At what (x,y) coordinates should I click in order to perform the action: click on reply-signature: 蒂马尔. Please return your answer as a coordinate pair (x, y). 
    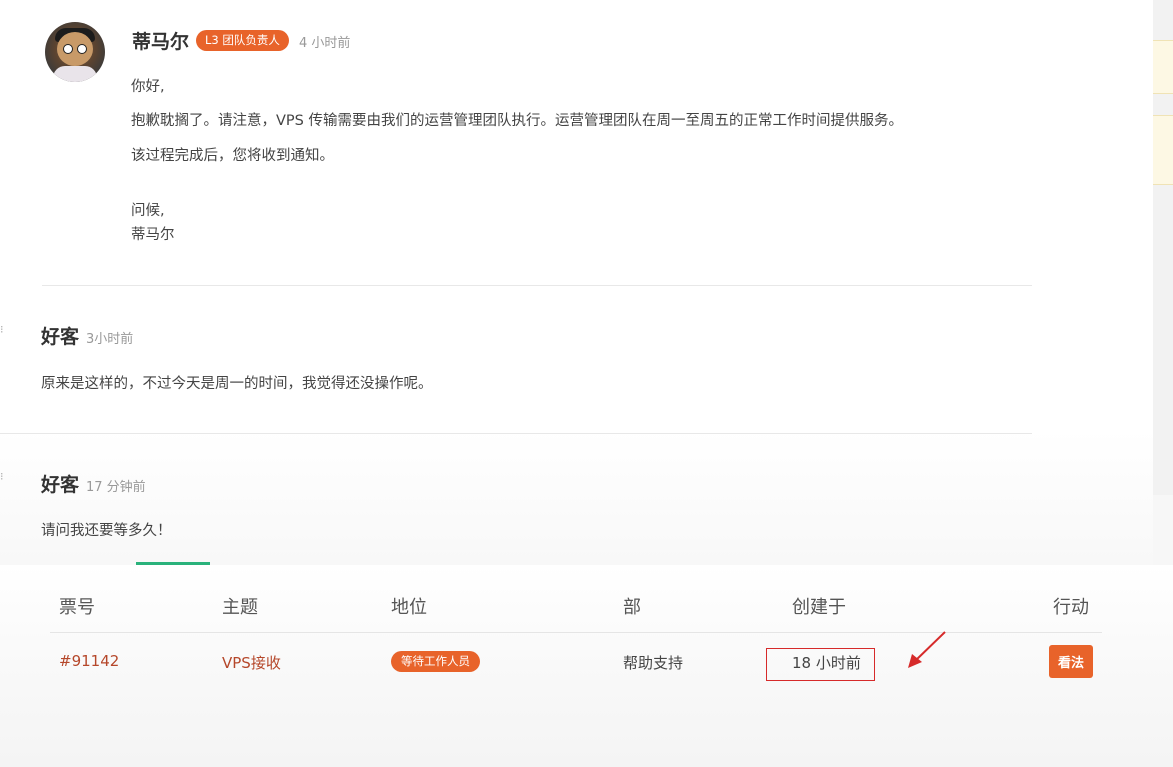
    Looking at the image, I should click on (153, 235).